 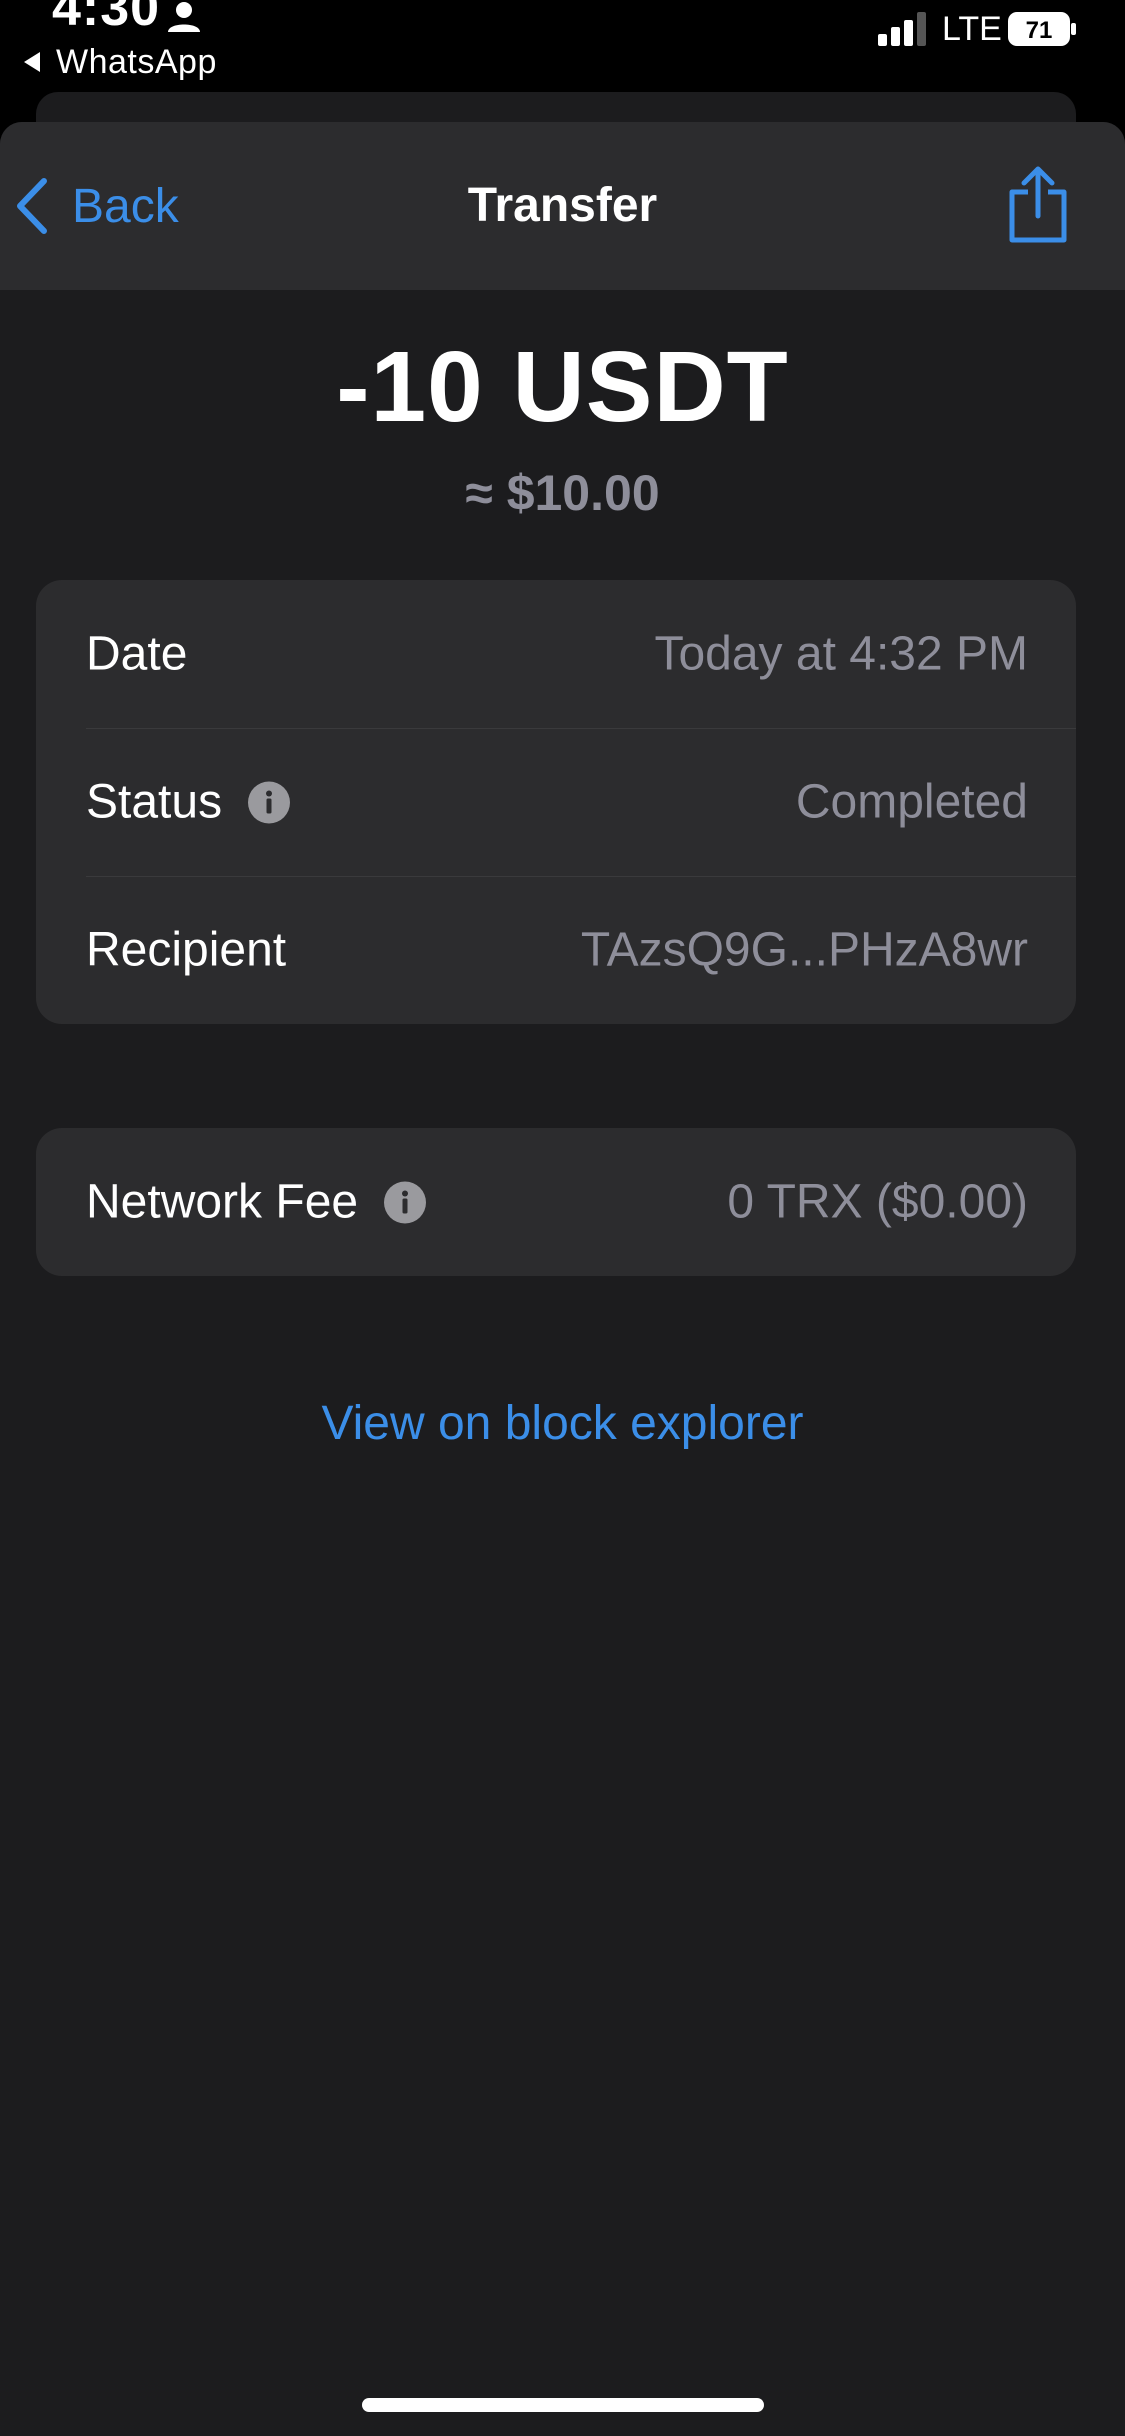 I want to click on transfer-amount: -10 USDT, so click(x=562, y=387).